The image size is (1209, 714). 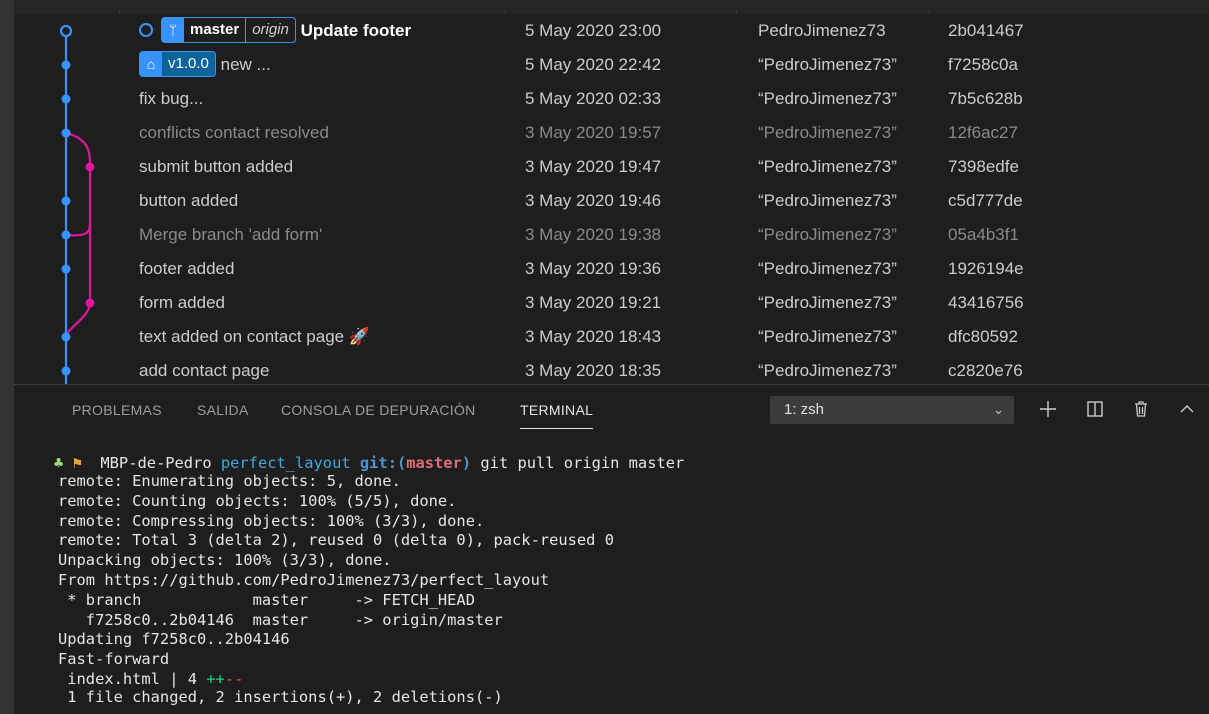 I want to click on commit-hash: dfc80592, so click(x=983, y=336).